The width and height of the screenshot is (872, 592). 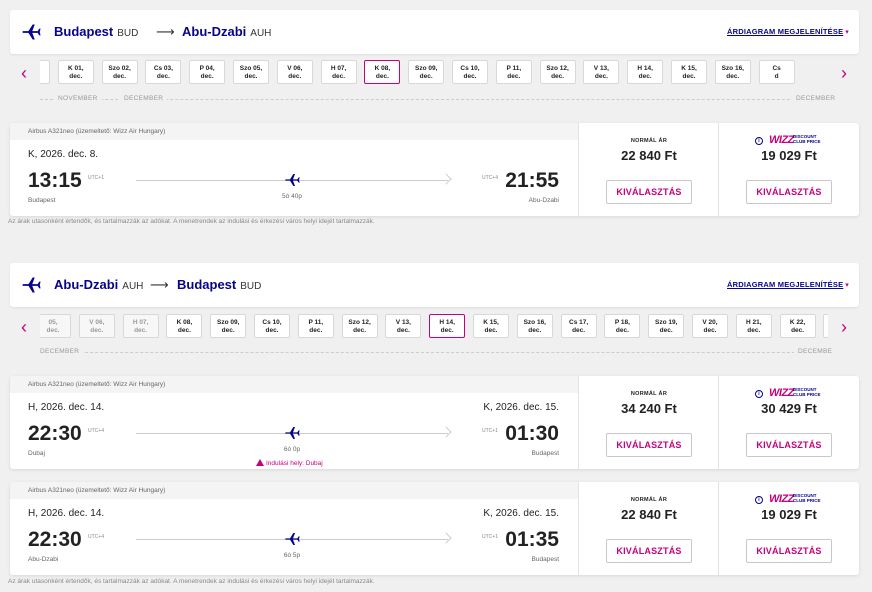 What do you see at coordinates (666, 326) in the screenshot?
I see `date-chip: Szo 19, dec.` at bounding box center [666, 326].